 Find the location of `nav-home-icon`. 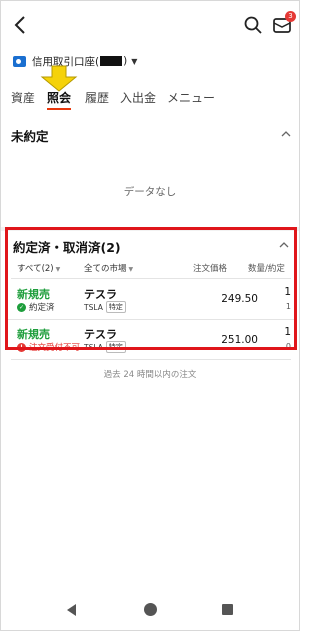

nav-home-icon is located at coordinates (150, 609).